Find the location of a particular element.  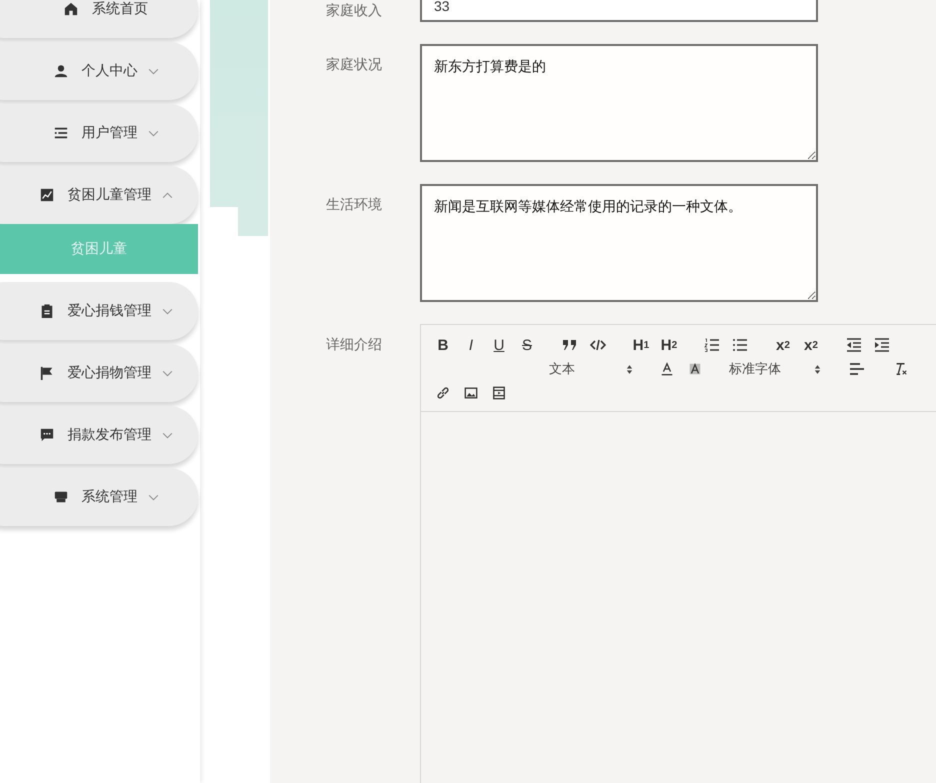

field-label: 生活环境 is located at coordinates (354, 204).